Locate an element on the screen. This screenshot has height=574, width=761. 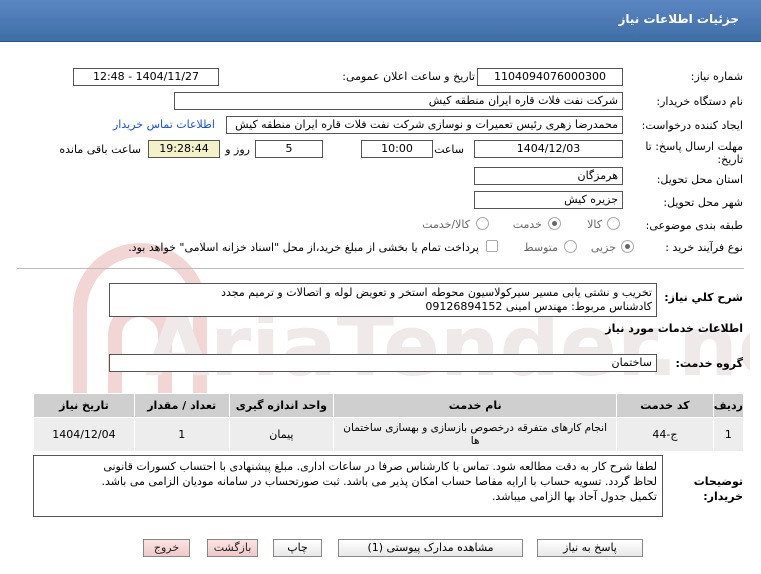
need-number-label: شماره نیاز: is located at coordinates (716, 76).